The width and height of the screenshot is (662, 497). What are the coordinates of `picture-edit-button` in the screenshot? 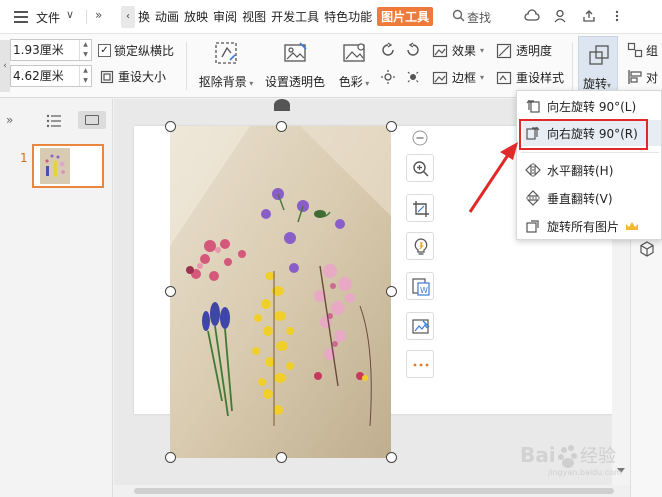 It's located at (420, 326).